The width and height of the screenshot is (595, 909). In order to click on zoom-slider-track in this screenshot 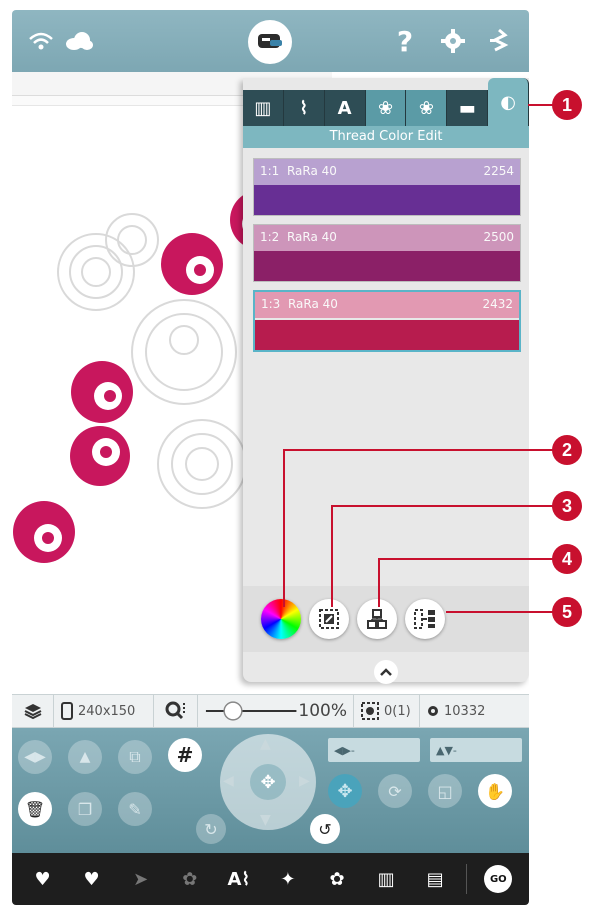, I will do `click(251, 711)`.